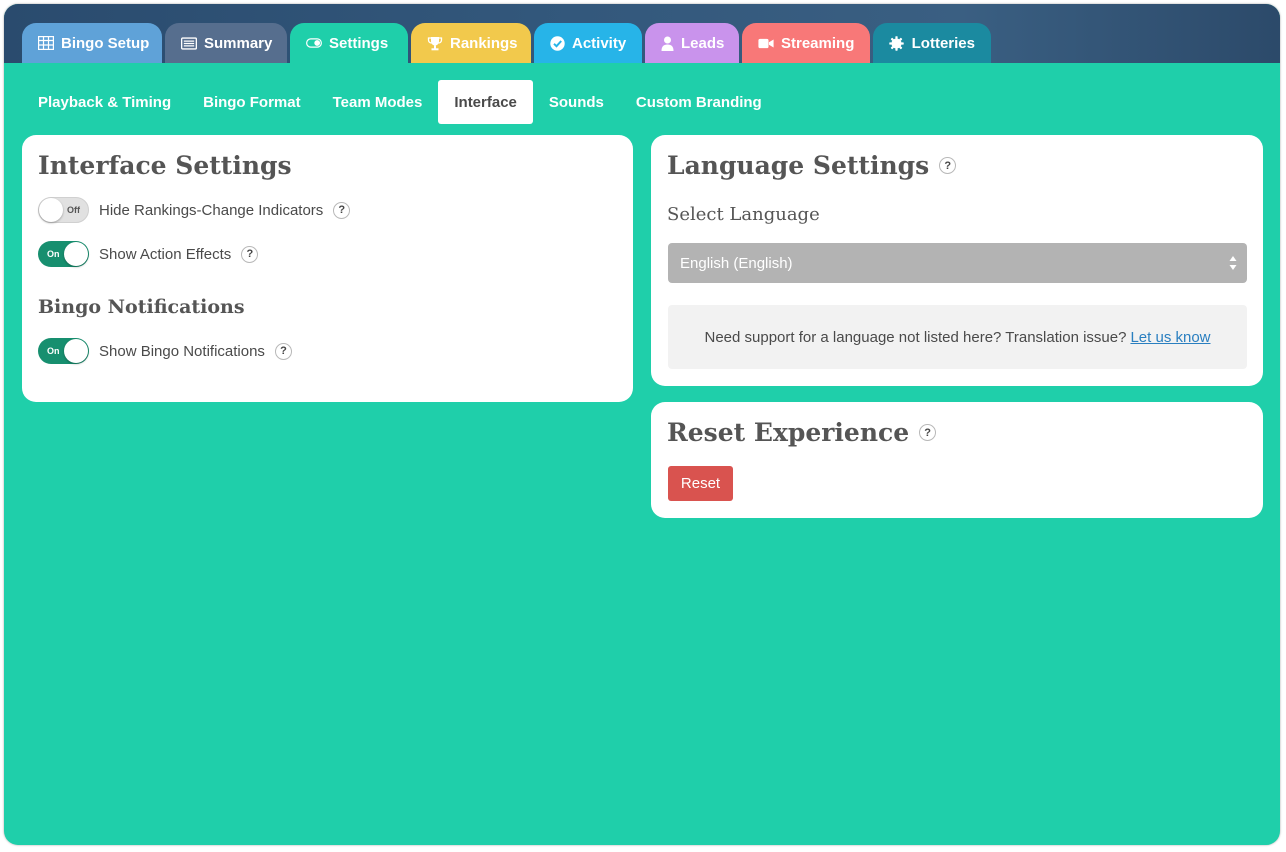 The height and width of the screenshot is (852, 1286). I want to click on tab-activity: Activity, so click(588, 43).